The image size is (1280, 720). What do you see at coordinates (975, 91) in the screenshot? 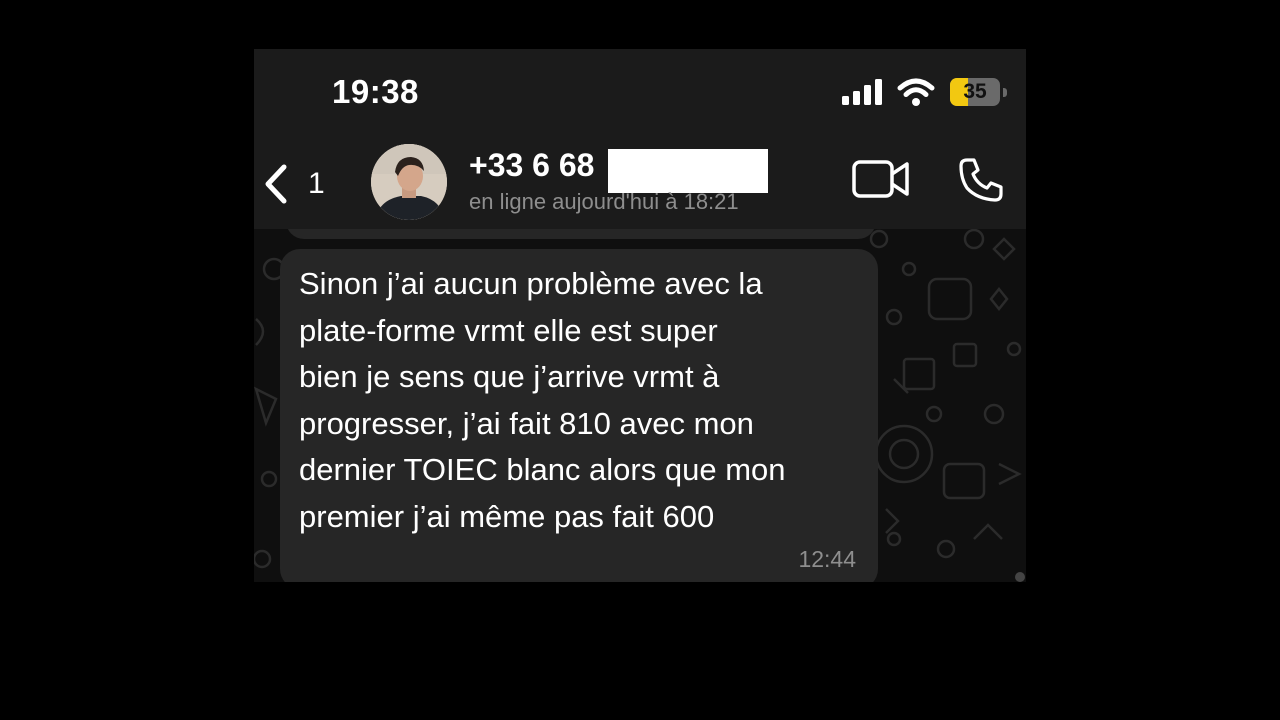
I see `battery-level: 35` at bounding box center [975, 91].